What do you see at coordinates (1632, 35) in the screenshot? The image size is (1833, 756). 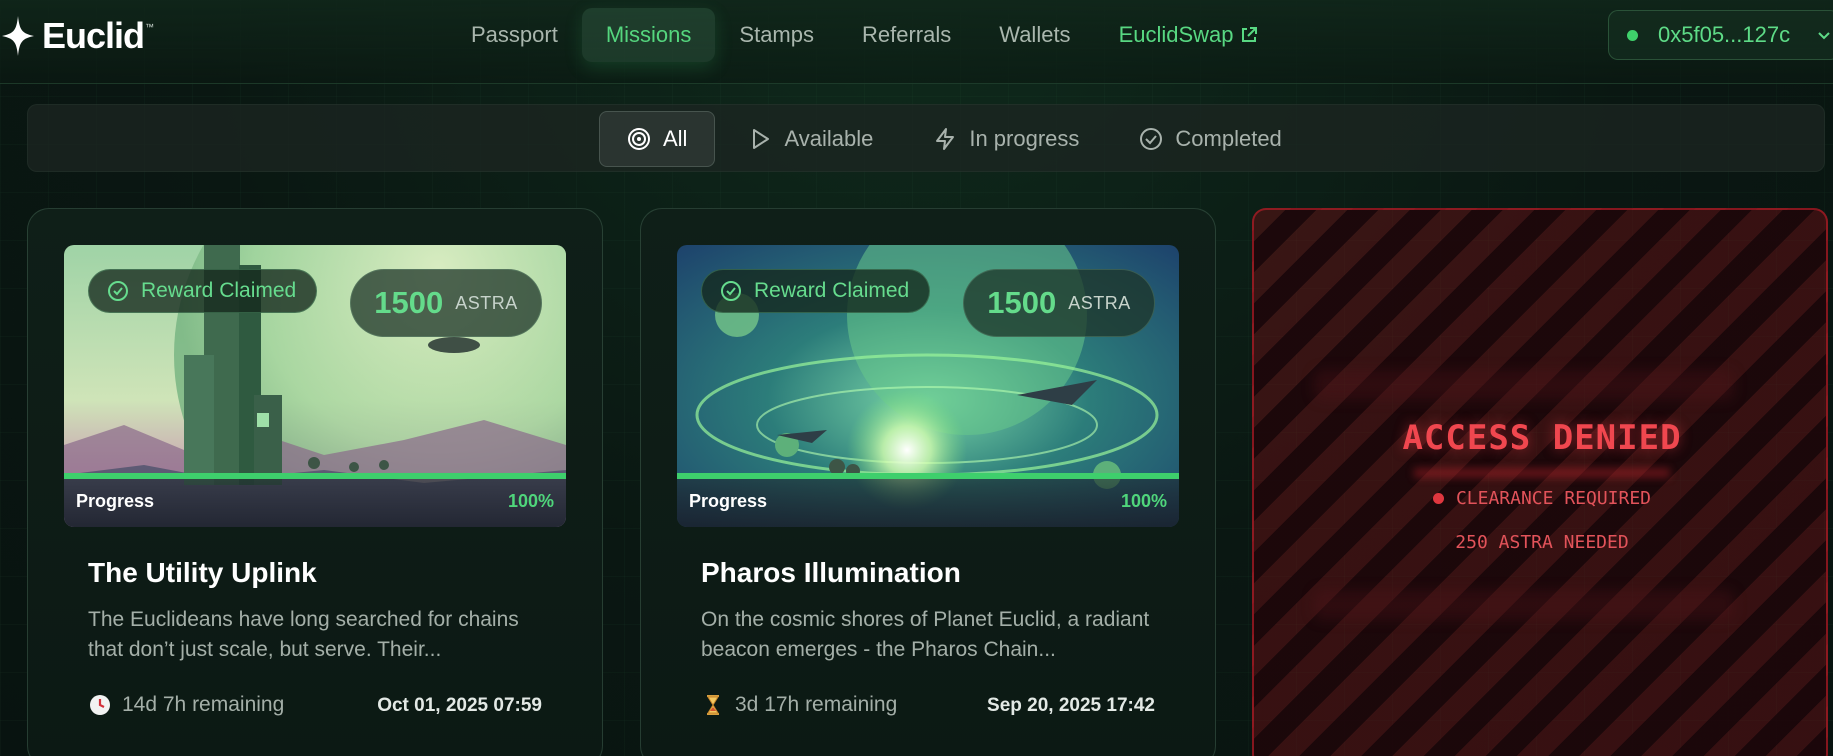 I see `wallet-status-dot` at bounding box center [1632, 35].